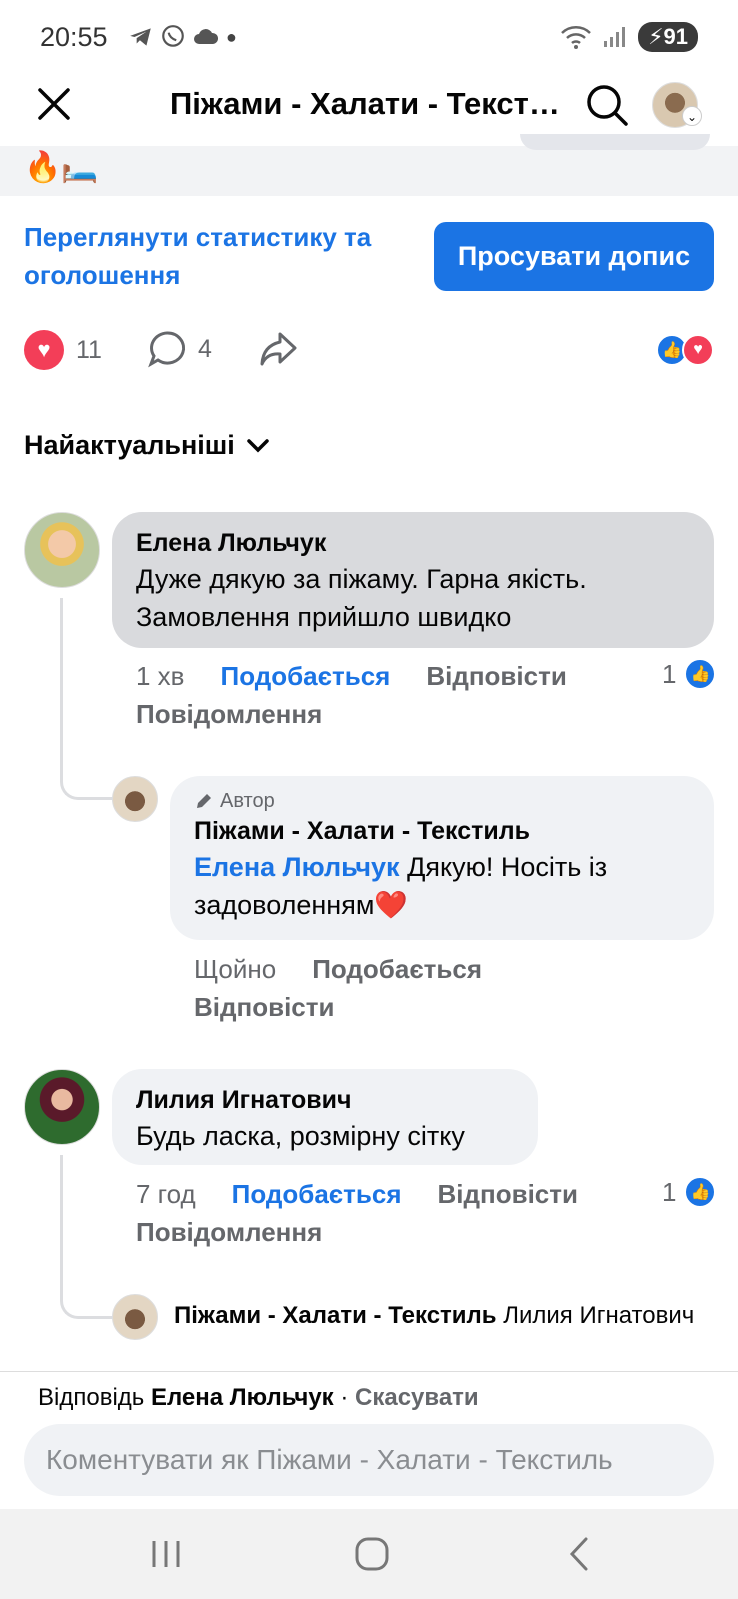 The width and height of the screenshot is (738, 1599). Describe the element at coordinates (413, 543) in the screenshot. I see `comment-author: Елена Люльчук` at that location.